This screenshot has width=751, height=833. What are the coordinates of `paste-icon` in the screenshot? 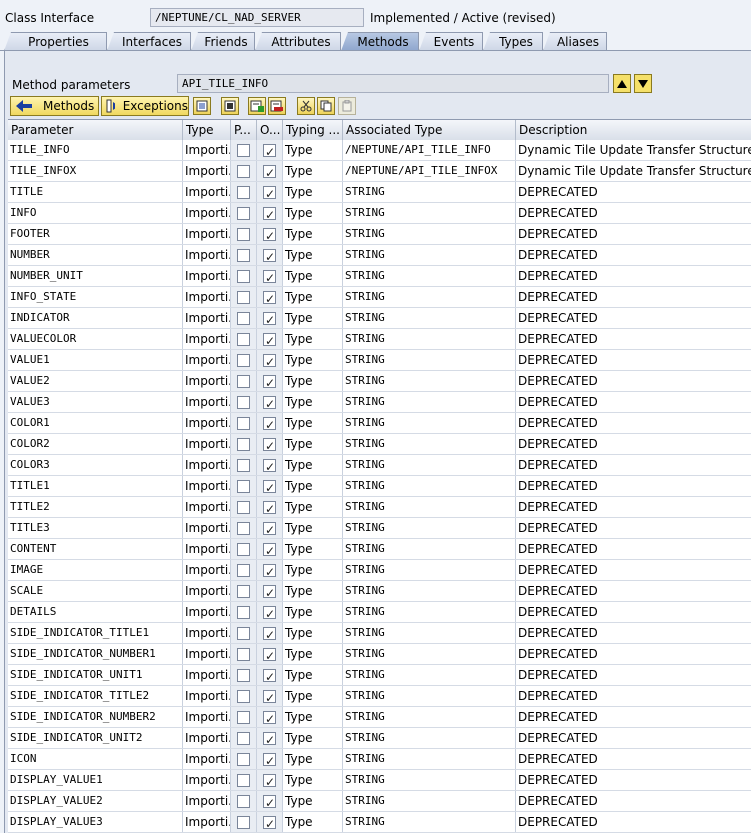 It's located at (347, 106).